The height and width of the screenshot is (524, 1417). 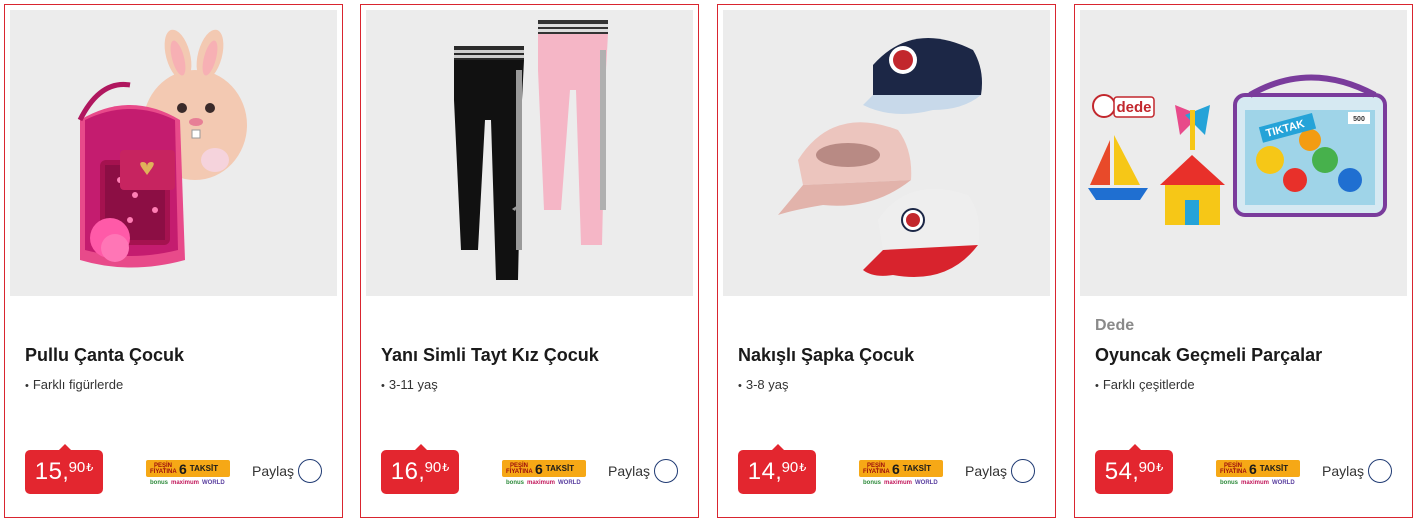 What do you see at coordinates (1145, 384) in the screenshot?
I see `product-feature: Farklı çeşitlerde` at bounding box center [1145, 384].